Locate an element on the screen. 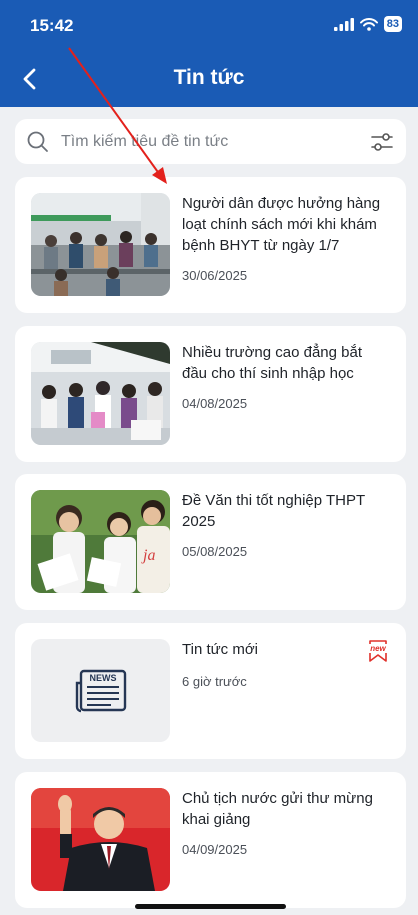 This screenshot has height=915, width=418. filter-icon is located at coordinates (382, 142).